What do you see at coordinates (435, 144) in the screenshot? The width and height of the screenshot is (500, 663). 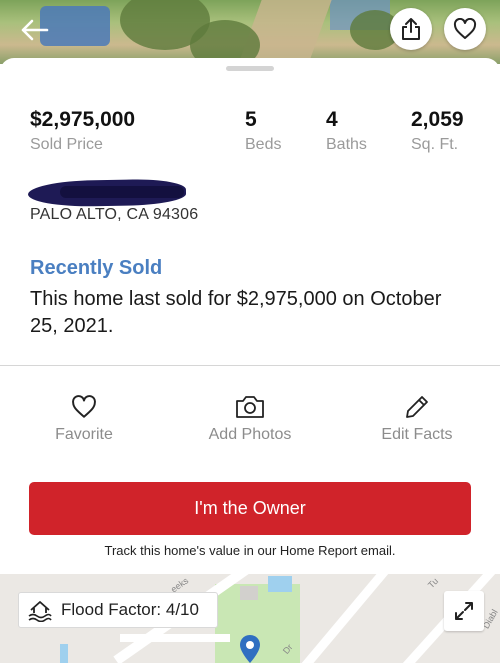 I see `sqft-label: Sq. Ft.` at bounding box center [435, 144].